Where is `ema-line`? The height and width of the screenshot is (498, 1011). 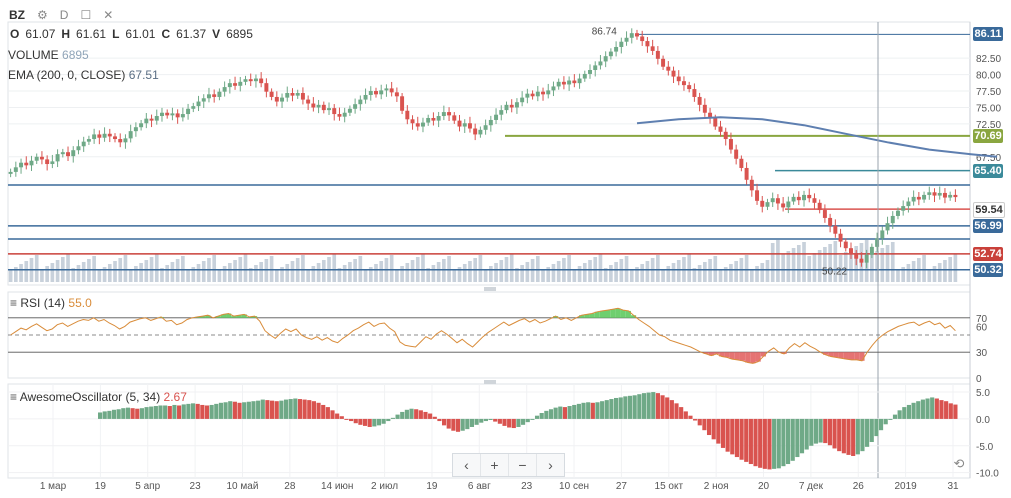 ema-line is located at coordinates (817, 137).